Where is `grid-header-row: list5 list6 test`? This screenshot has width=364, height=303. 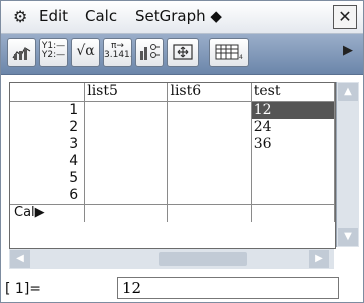 grid-header-row: list5 list6 test is located at coordinates (173, 92).